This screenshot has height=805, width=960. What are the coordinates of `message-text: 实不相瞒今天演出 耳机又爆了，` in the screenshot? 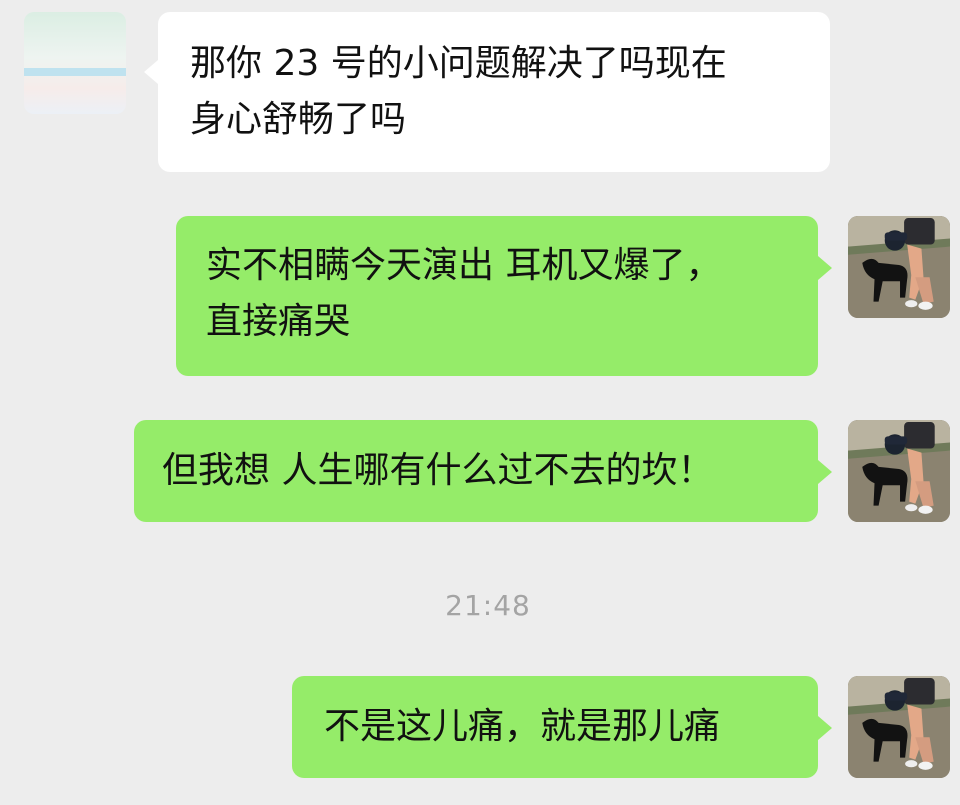 It's located at (464, 265).